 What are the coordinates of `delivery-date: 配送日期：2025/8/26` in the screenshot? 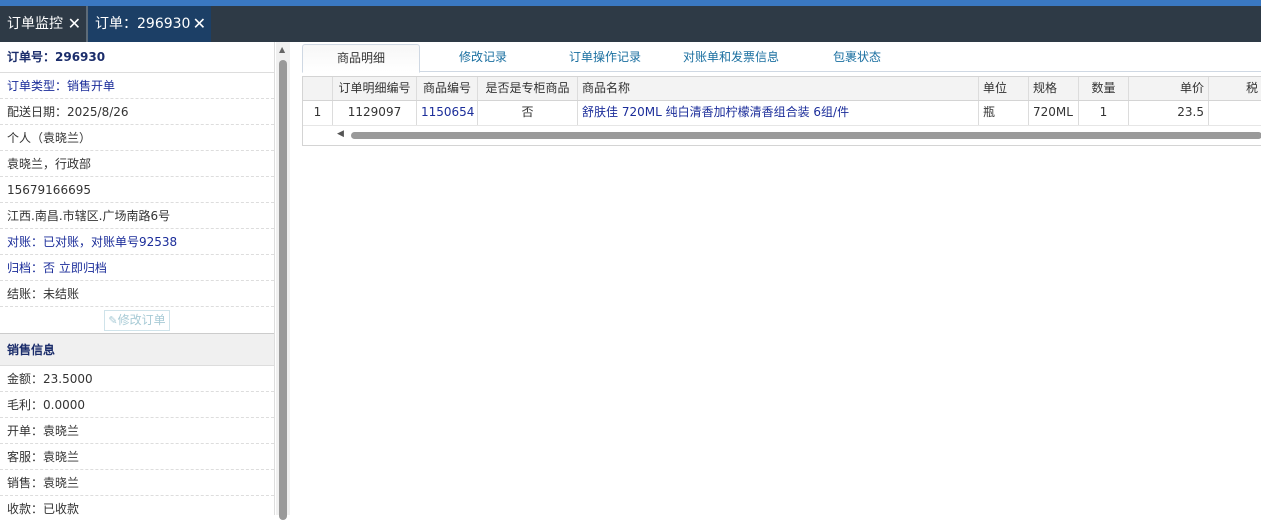 It's located at (137, 112).